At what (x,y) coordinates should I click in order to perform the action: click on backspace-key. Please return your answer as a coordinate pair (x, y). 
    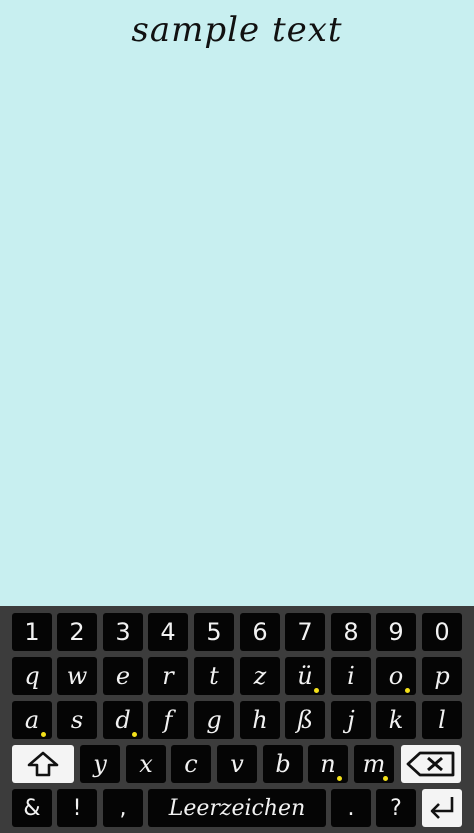
    Looking at the image, I should click on (431, 764).